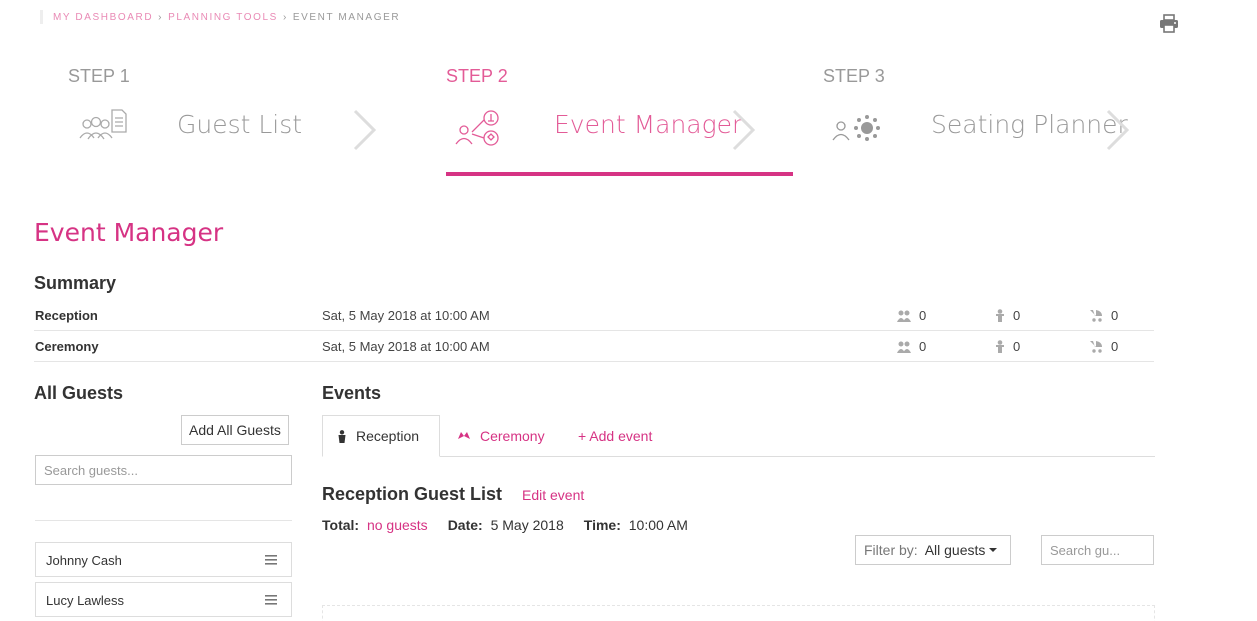 The image size is (1257, 621). I want to click on event-tabs: Reception Ceremony + Add event, so click(738, 436).